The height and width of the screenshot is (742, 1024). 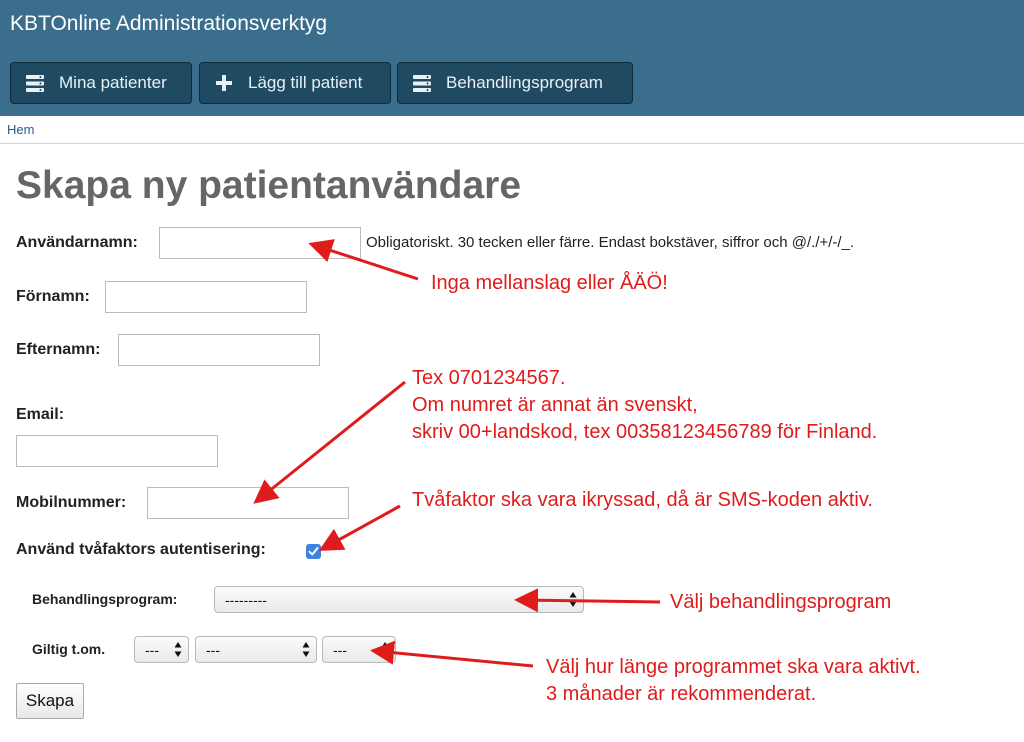 What do you see at coordinates (105, 599) in the screenshot?
I see `program-label: Behandlingsprogram:` at bounding box center [105, 599].